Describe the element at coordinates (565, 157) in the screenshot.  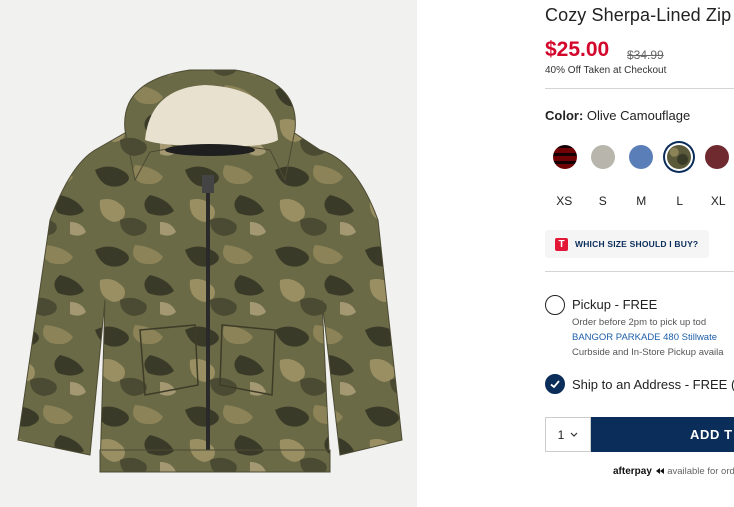
I see `swatch-red-plaid` at that location.